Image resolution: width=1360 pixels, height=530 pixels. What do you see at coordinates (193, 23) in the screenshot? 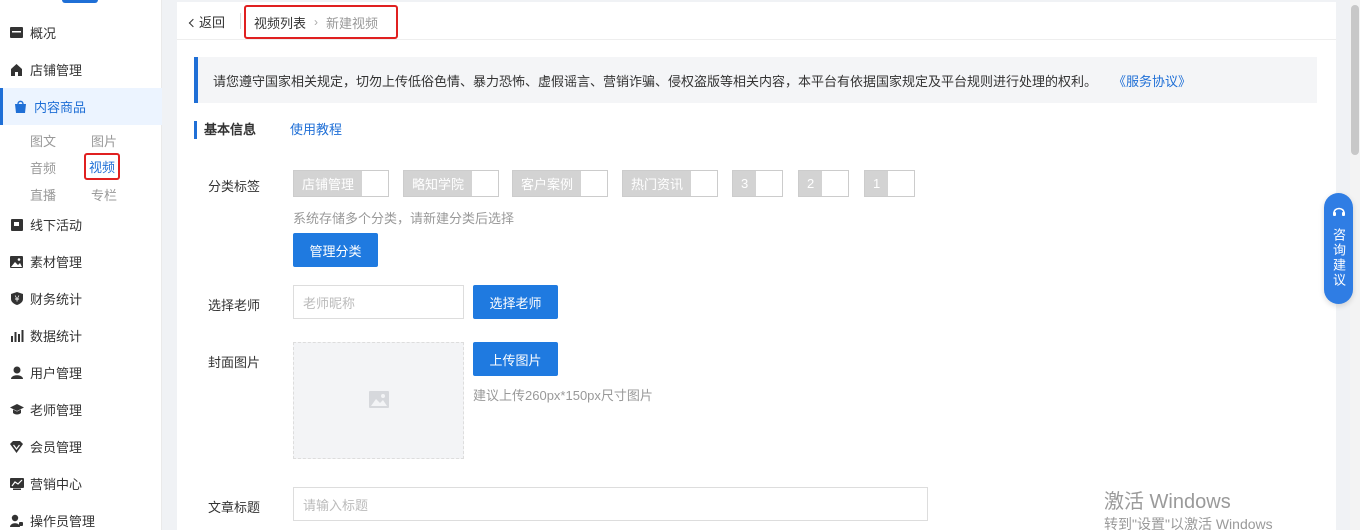
I see `chevron-left-icon` at bounding box center [193, 23].